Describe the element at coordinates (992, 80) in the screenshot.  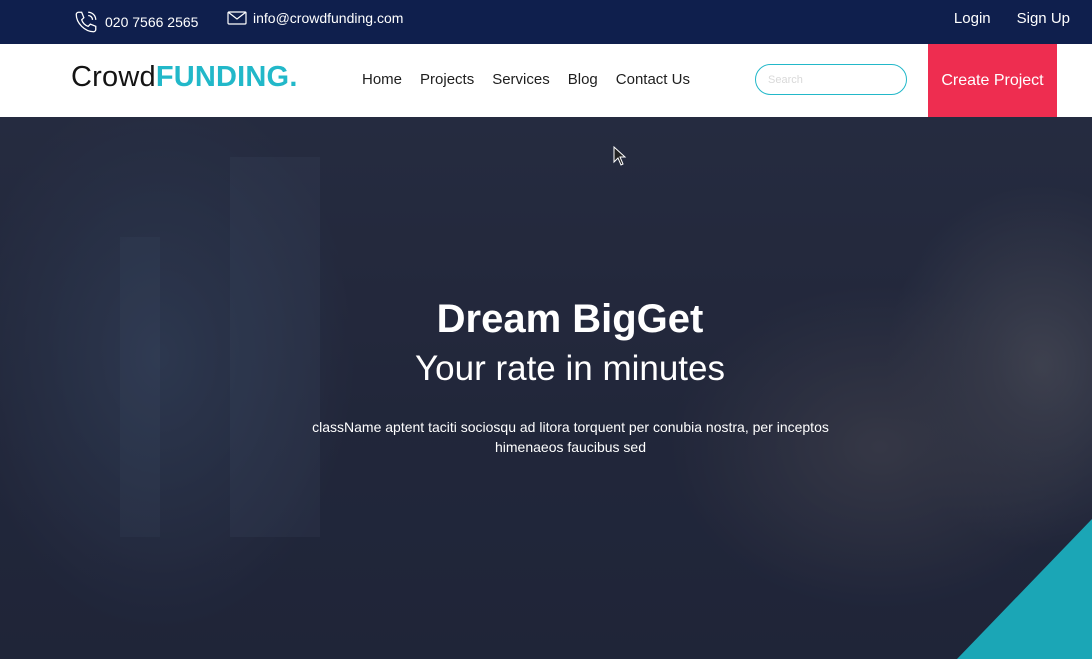
I see `create-project-button: Create Project` at that location.